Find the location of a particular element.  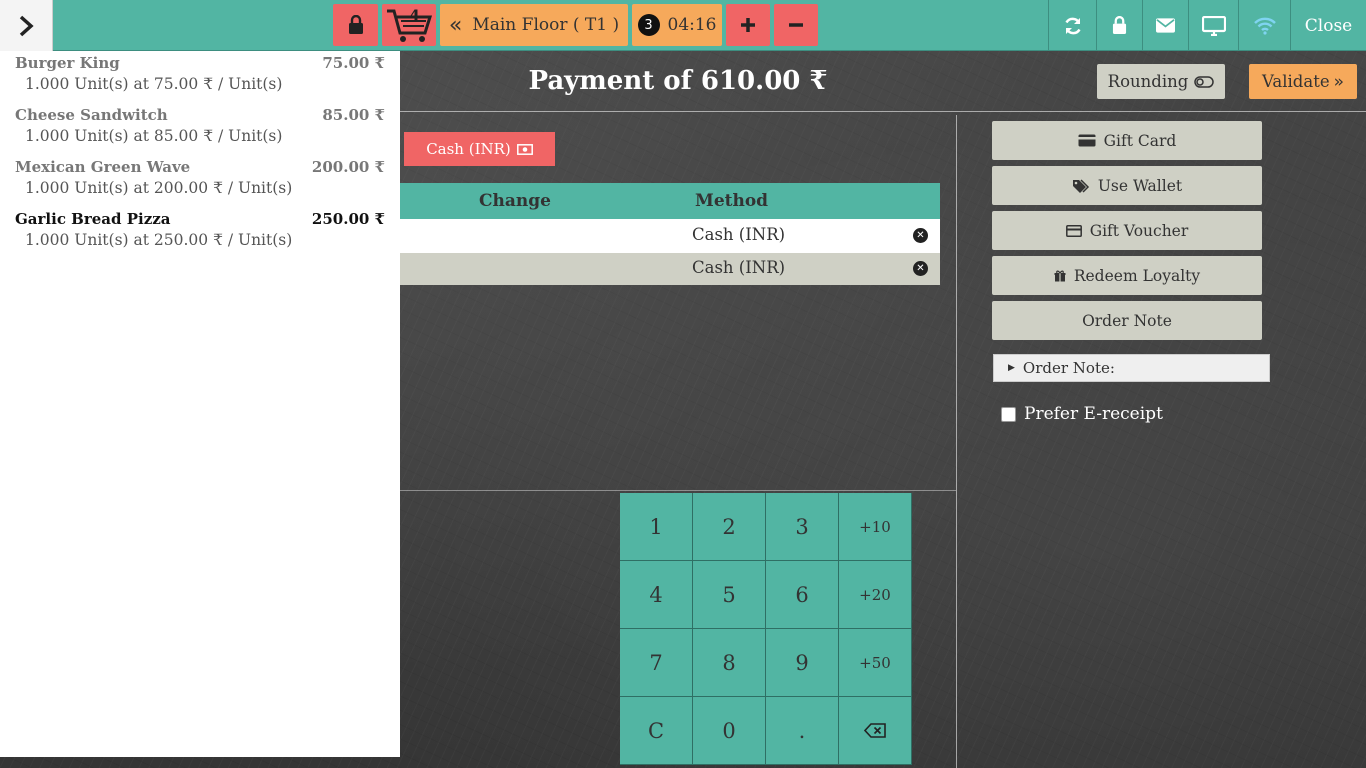

chevron-right-icon is located at coordinates (26, 25).